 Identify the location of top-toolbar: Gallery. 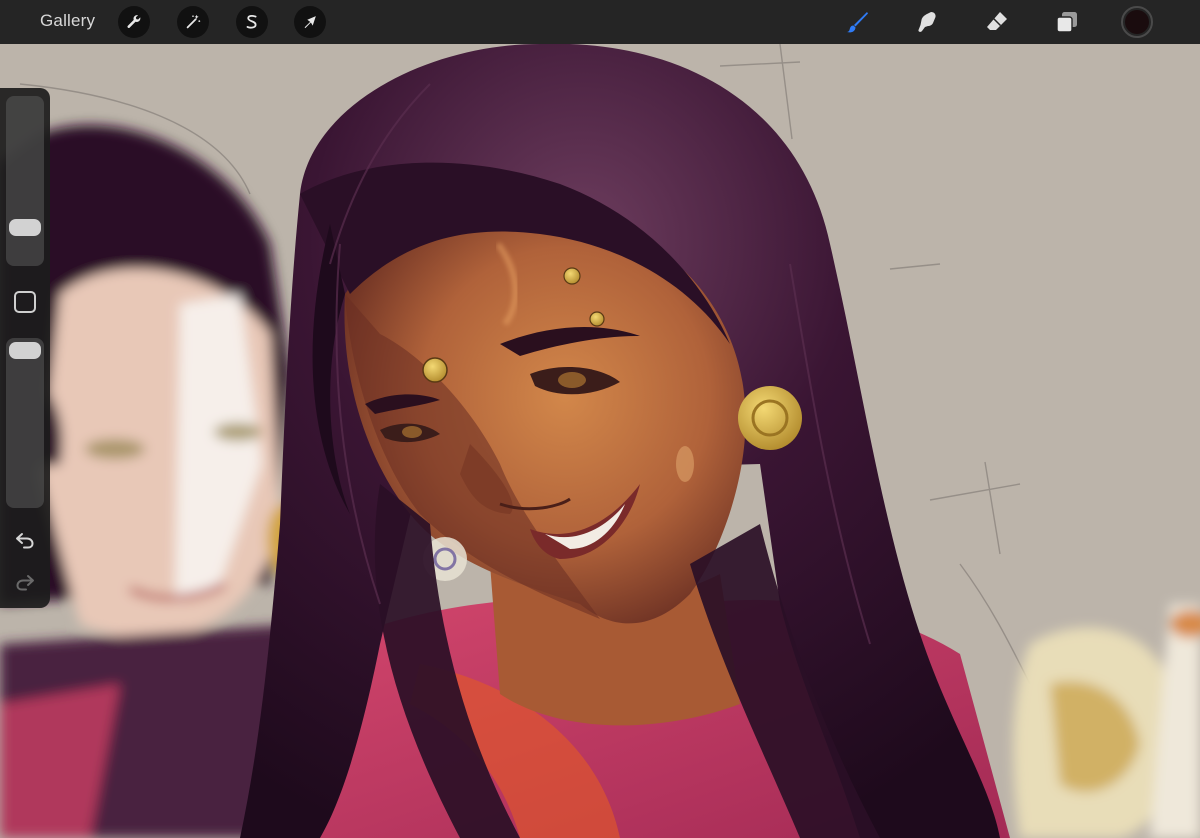
(600, 22).